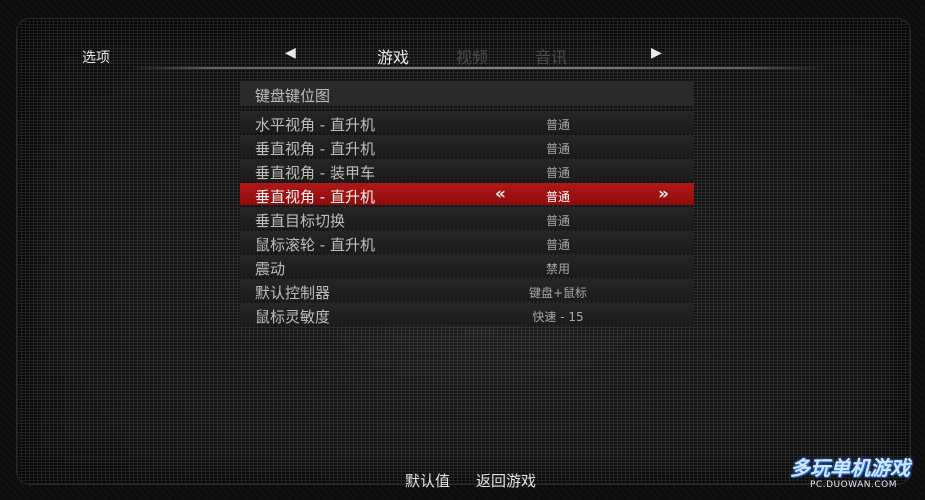 The height and width of the screenshot is (500, 925). What do you see at coordinates (467, 93) in the screenshot?
I see `list-header: 键盘键位图` at bounding box center [467, 93].